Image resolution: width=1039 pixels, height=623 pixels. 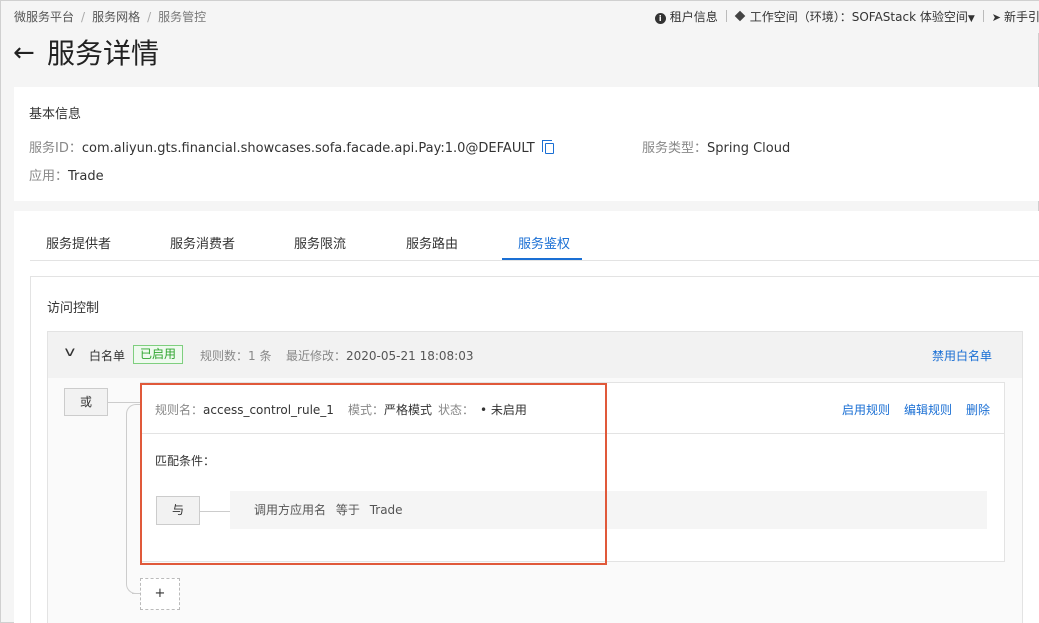 I want to click on condition-value: Trade, so click(x=386, y=510).